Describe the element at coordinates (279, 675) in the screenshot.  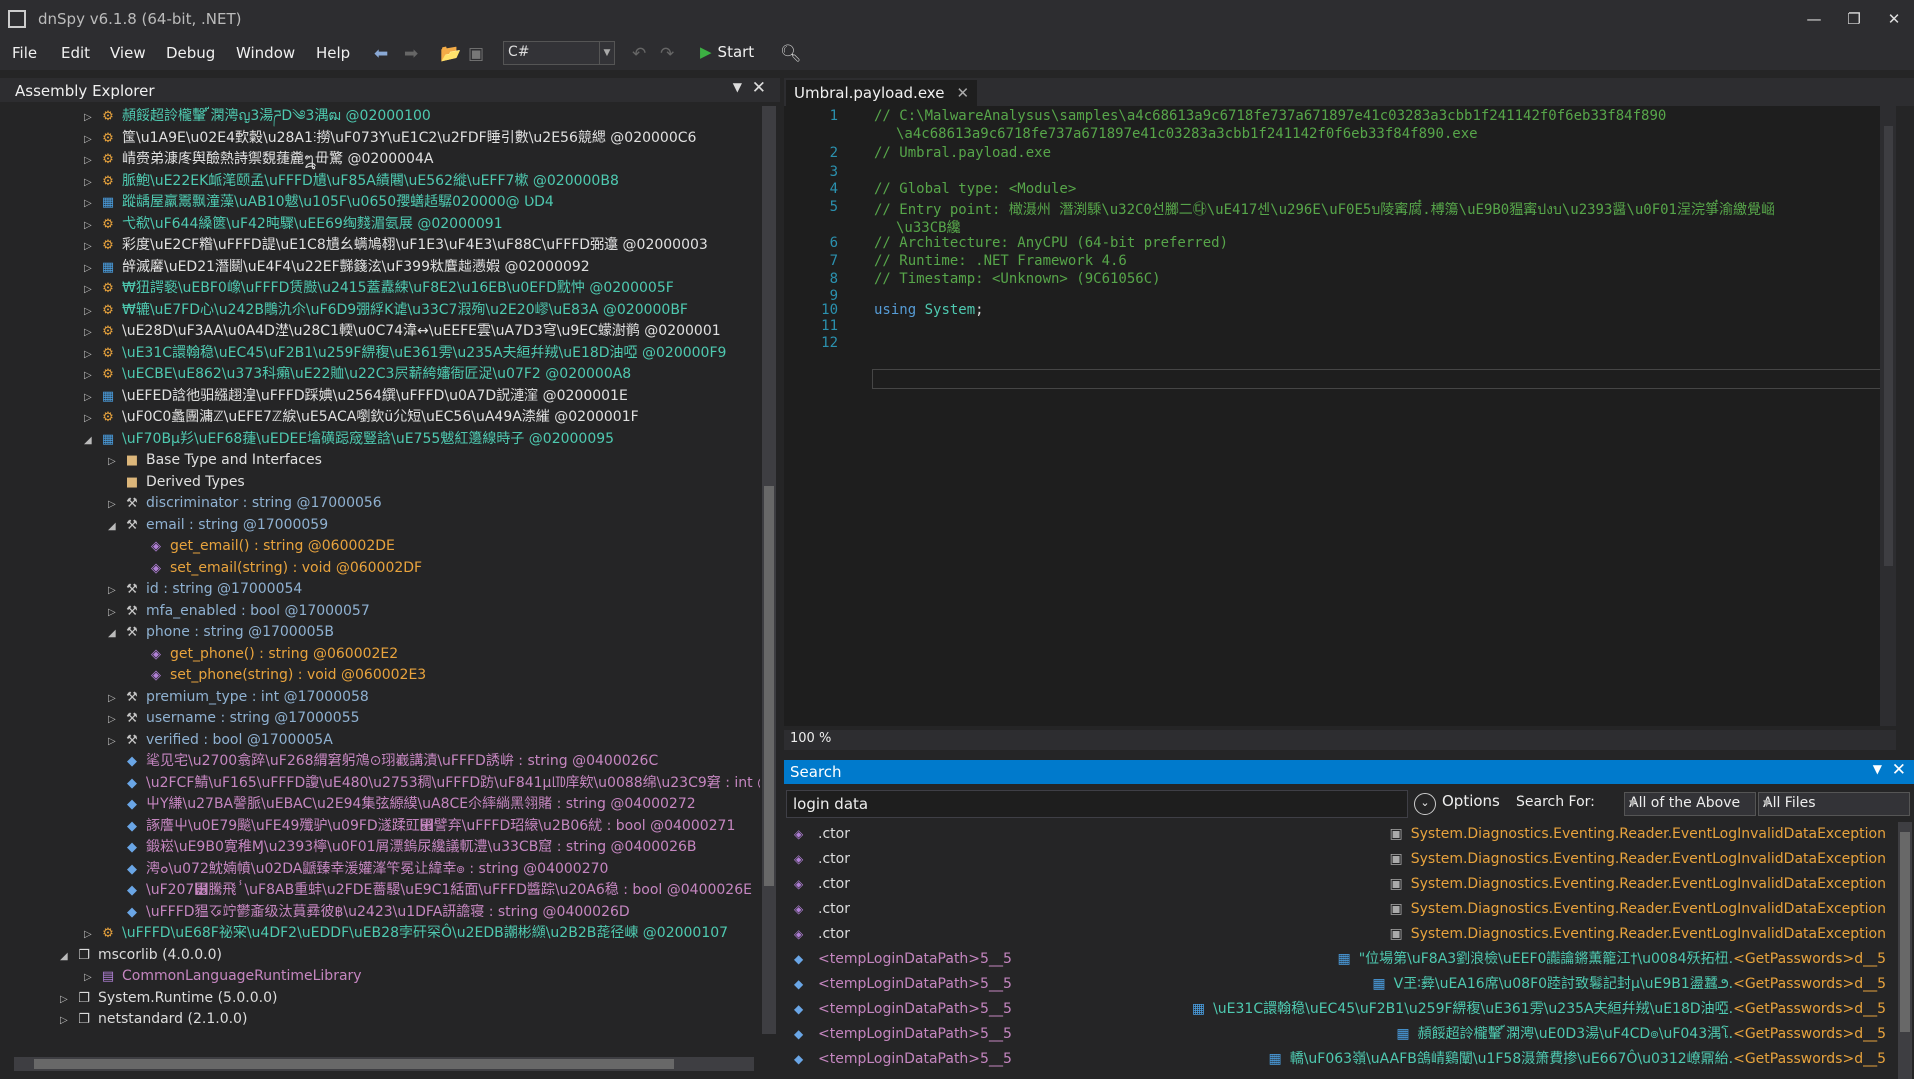
I see `tree-node: ◈ set_phone(string) : void @060002E3` at that location.